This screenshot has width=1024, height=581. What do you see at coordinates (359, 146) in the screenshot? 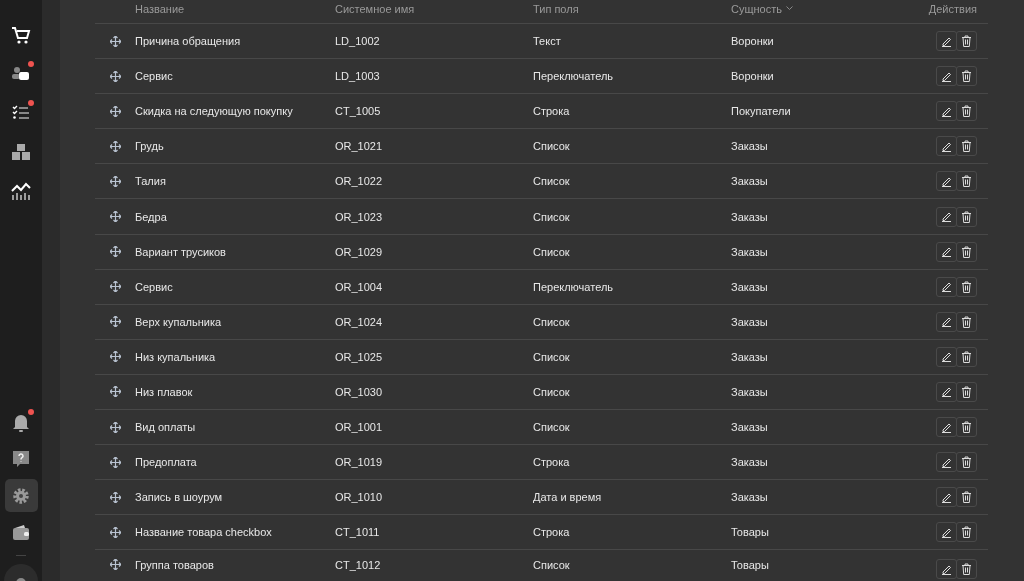
I see `table-cell-text: OR_1021` at bounding box center [359, 146].